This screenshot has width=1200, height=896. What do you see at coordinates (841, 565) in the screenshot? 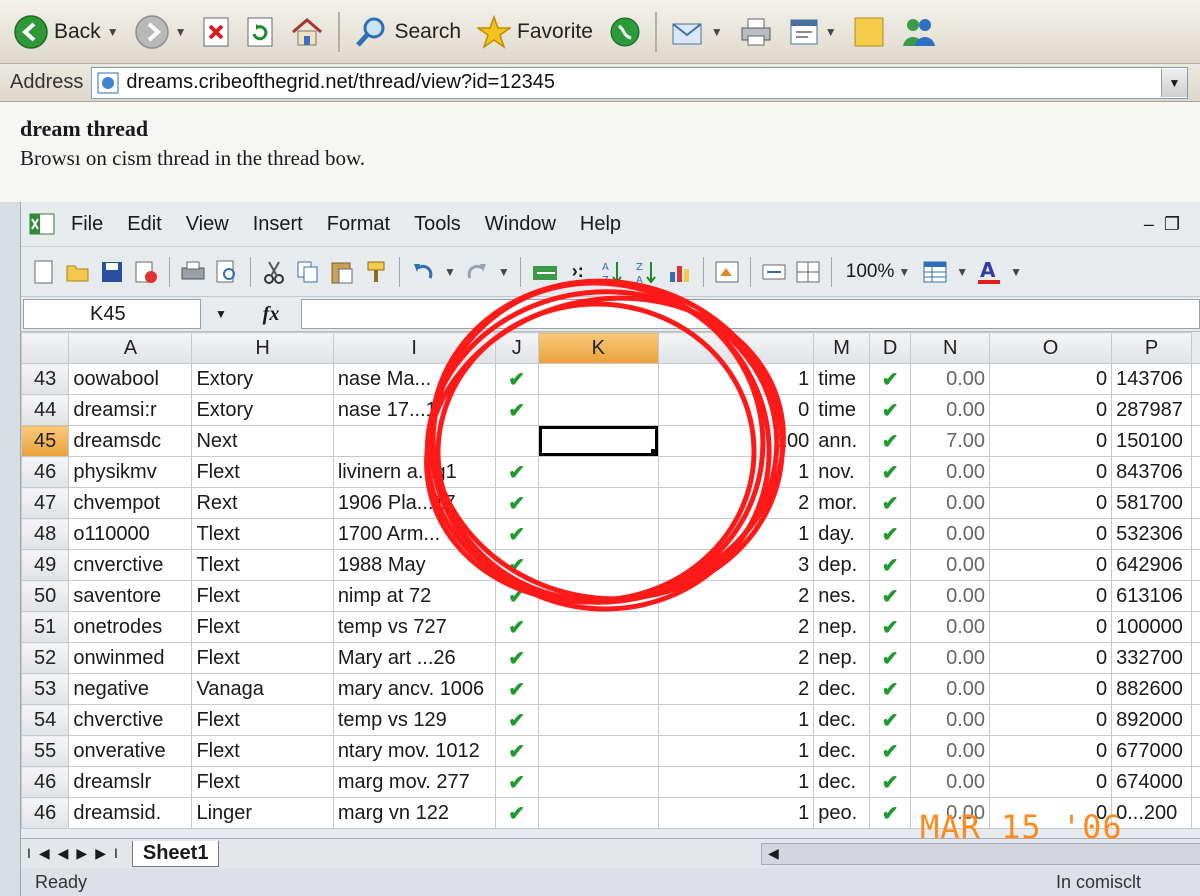
I see `cell-m: dep.` at bounding box center [841, 565].